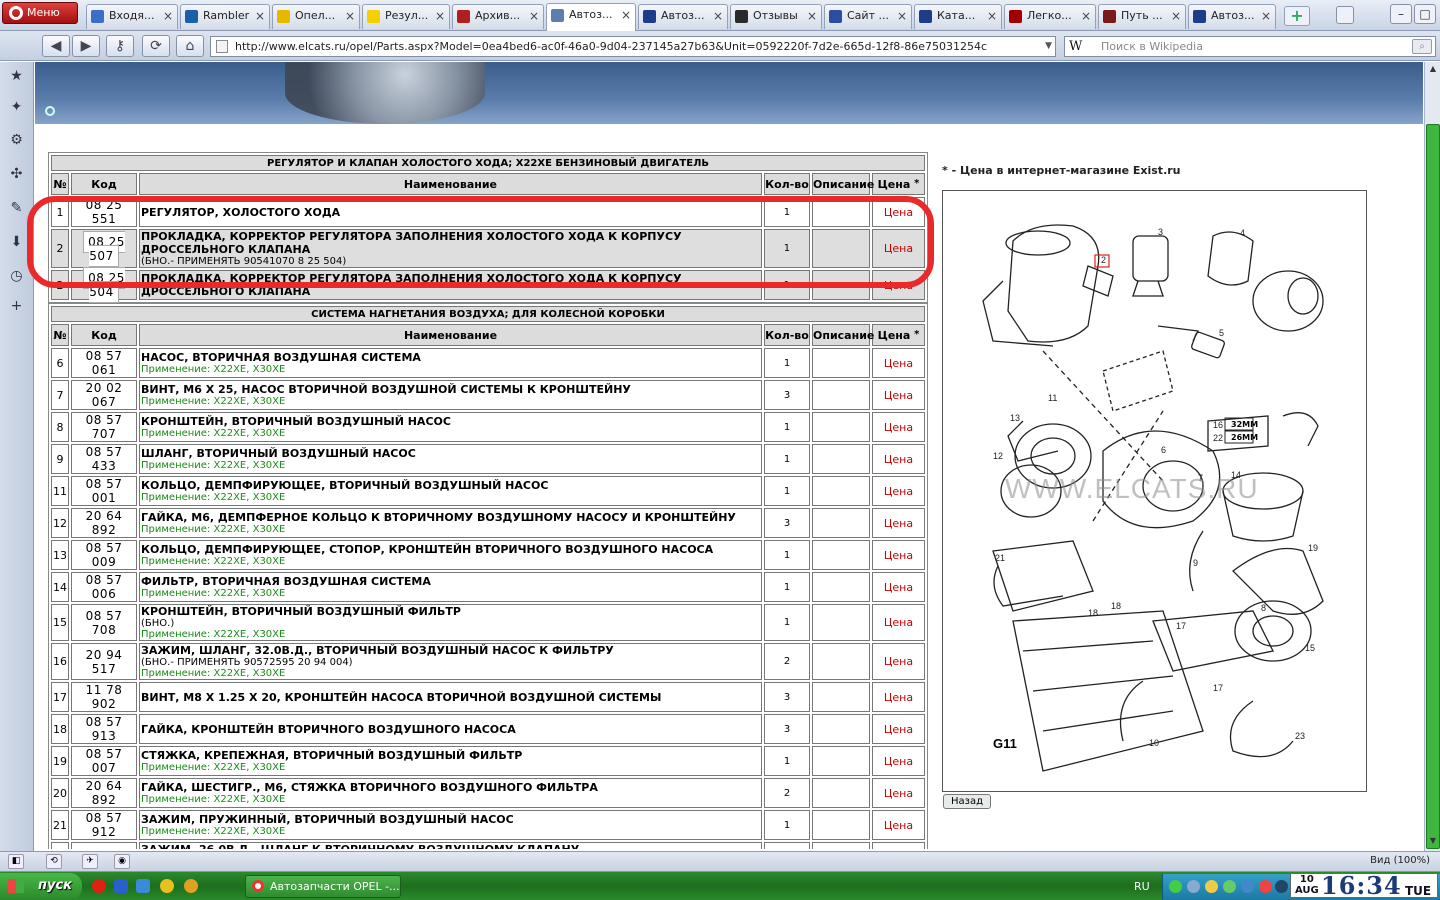 This screenshot has height=900, width=1440. I want to click on browser-tab: Опел... ×, so click(316, 16).